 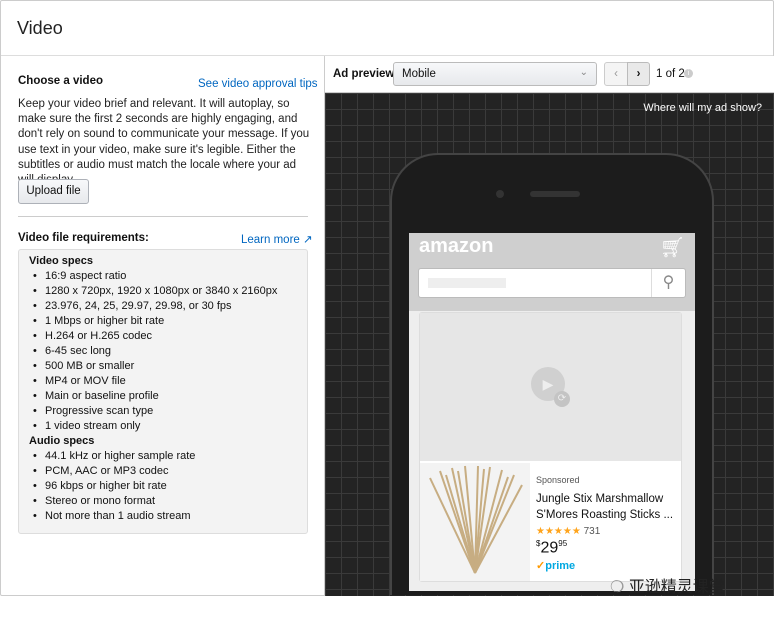 What do you see at coordinates (541, 566) in the screenshot?
I see `check-icon: ✓` at bounding box center [541, 566].